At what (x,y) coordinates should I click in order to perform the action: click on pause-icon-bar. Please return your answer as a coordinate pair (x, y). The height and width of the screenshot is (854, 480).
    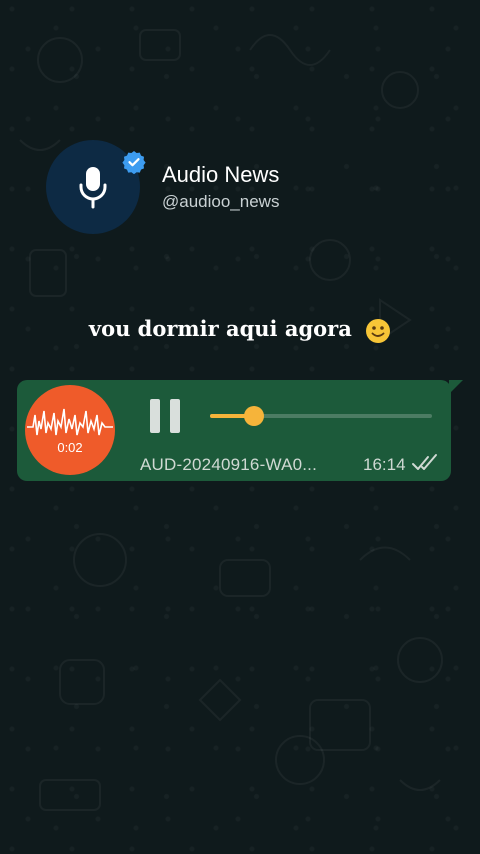
    Looking at the image, I should click on (175, 416).